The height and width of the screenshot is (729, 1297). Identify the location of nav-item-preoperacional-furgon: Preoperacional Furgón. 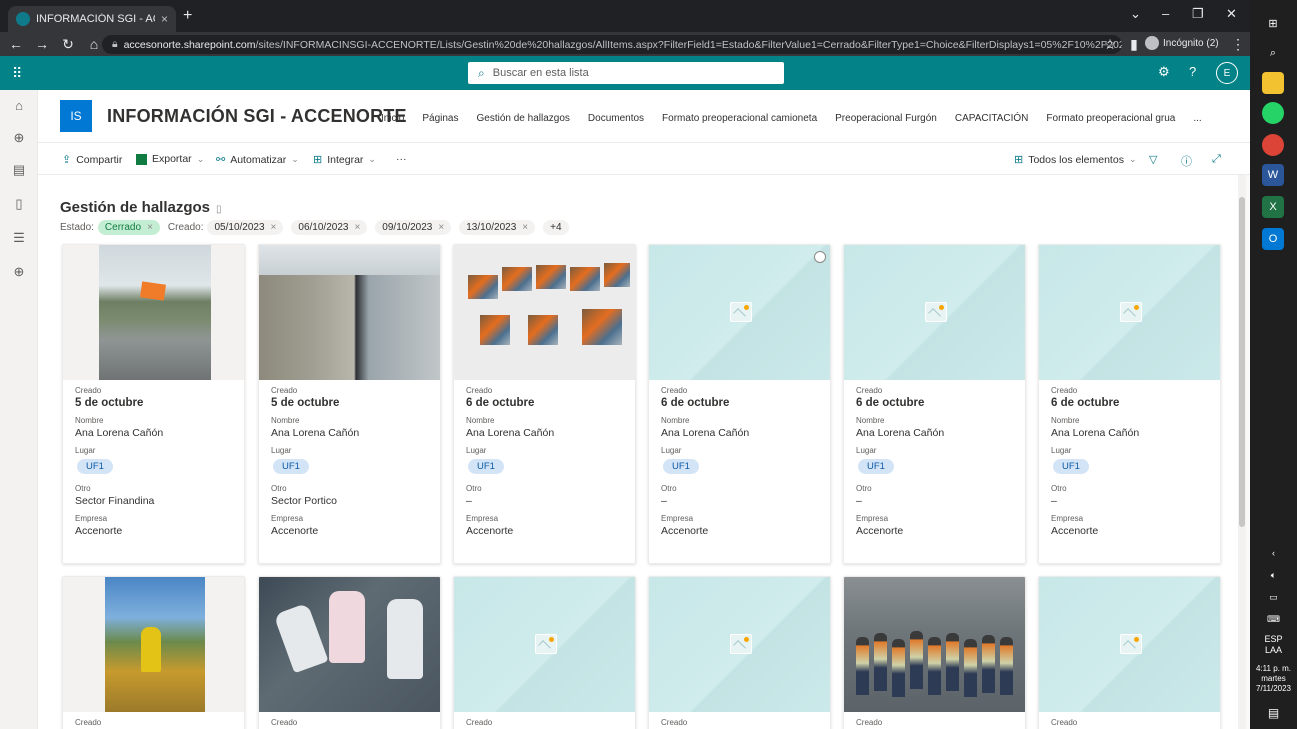
(886, 118).